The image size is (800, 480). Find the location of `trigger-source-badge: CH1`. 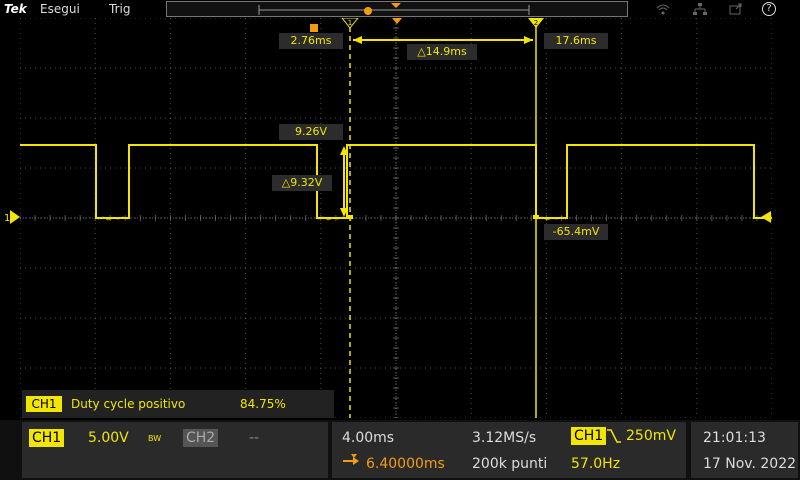

trigger-source-badge: CH1 is located at coordinates (589, 436).